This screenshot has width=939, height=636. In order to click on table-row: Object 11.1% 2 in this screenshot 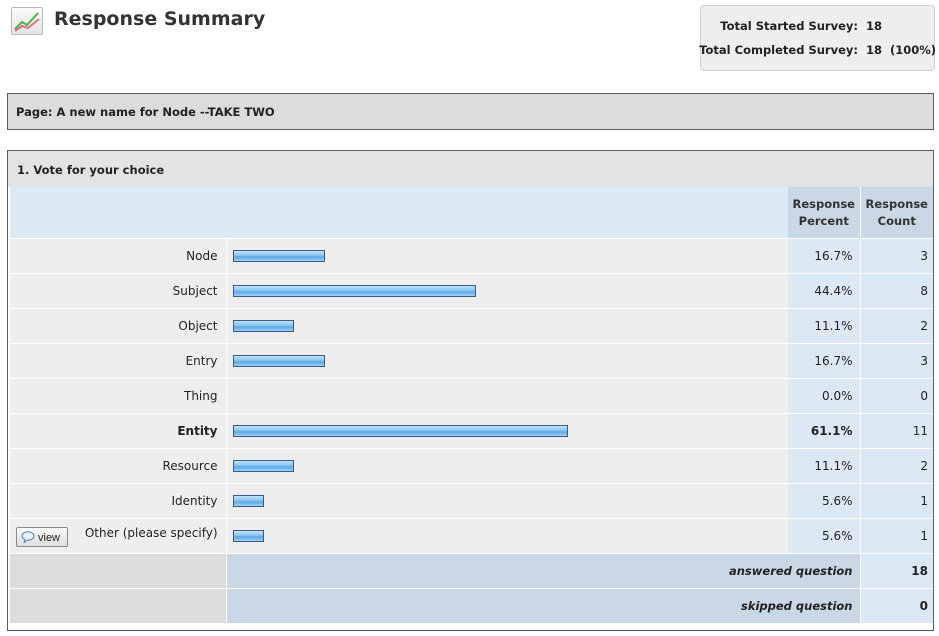, I will do `click(471, 326)`.